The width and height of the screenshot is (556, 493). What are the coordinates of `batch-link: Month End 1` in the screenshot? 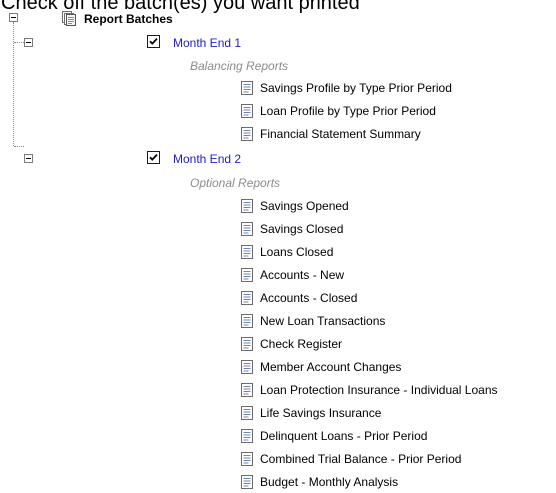 It's located at (207, 43).